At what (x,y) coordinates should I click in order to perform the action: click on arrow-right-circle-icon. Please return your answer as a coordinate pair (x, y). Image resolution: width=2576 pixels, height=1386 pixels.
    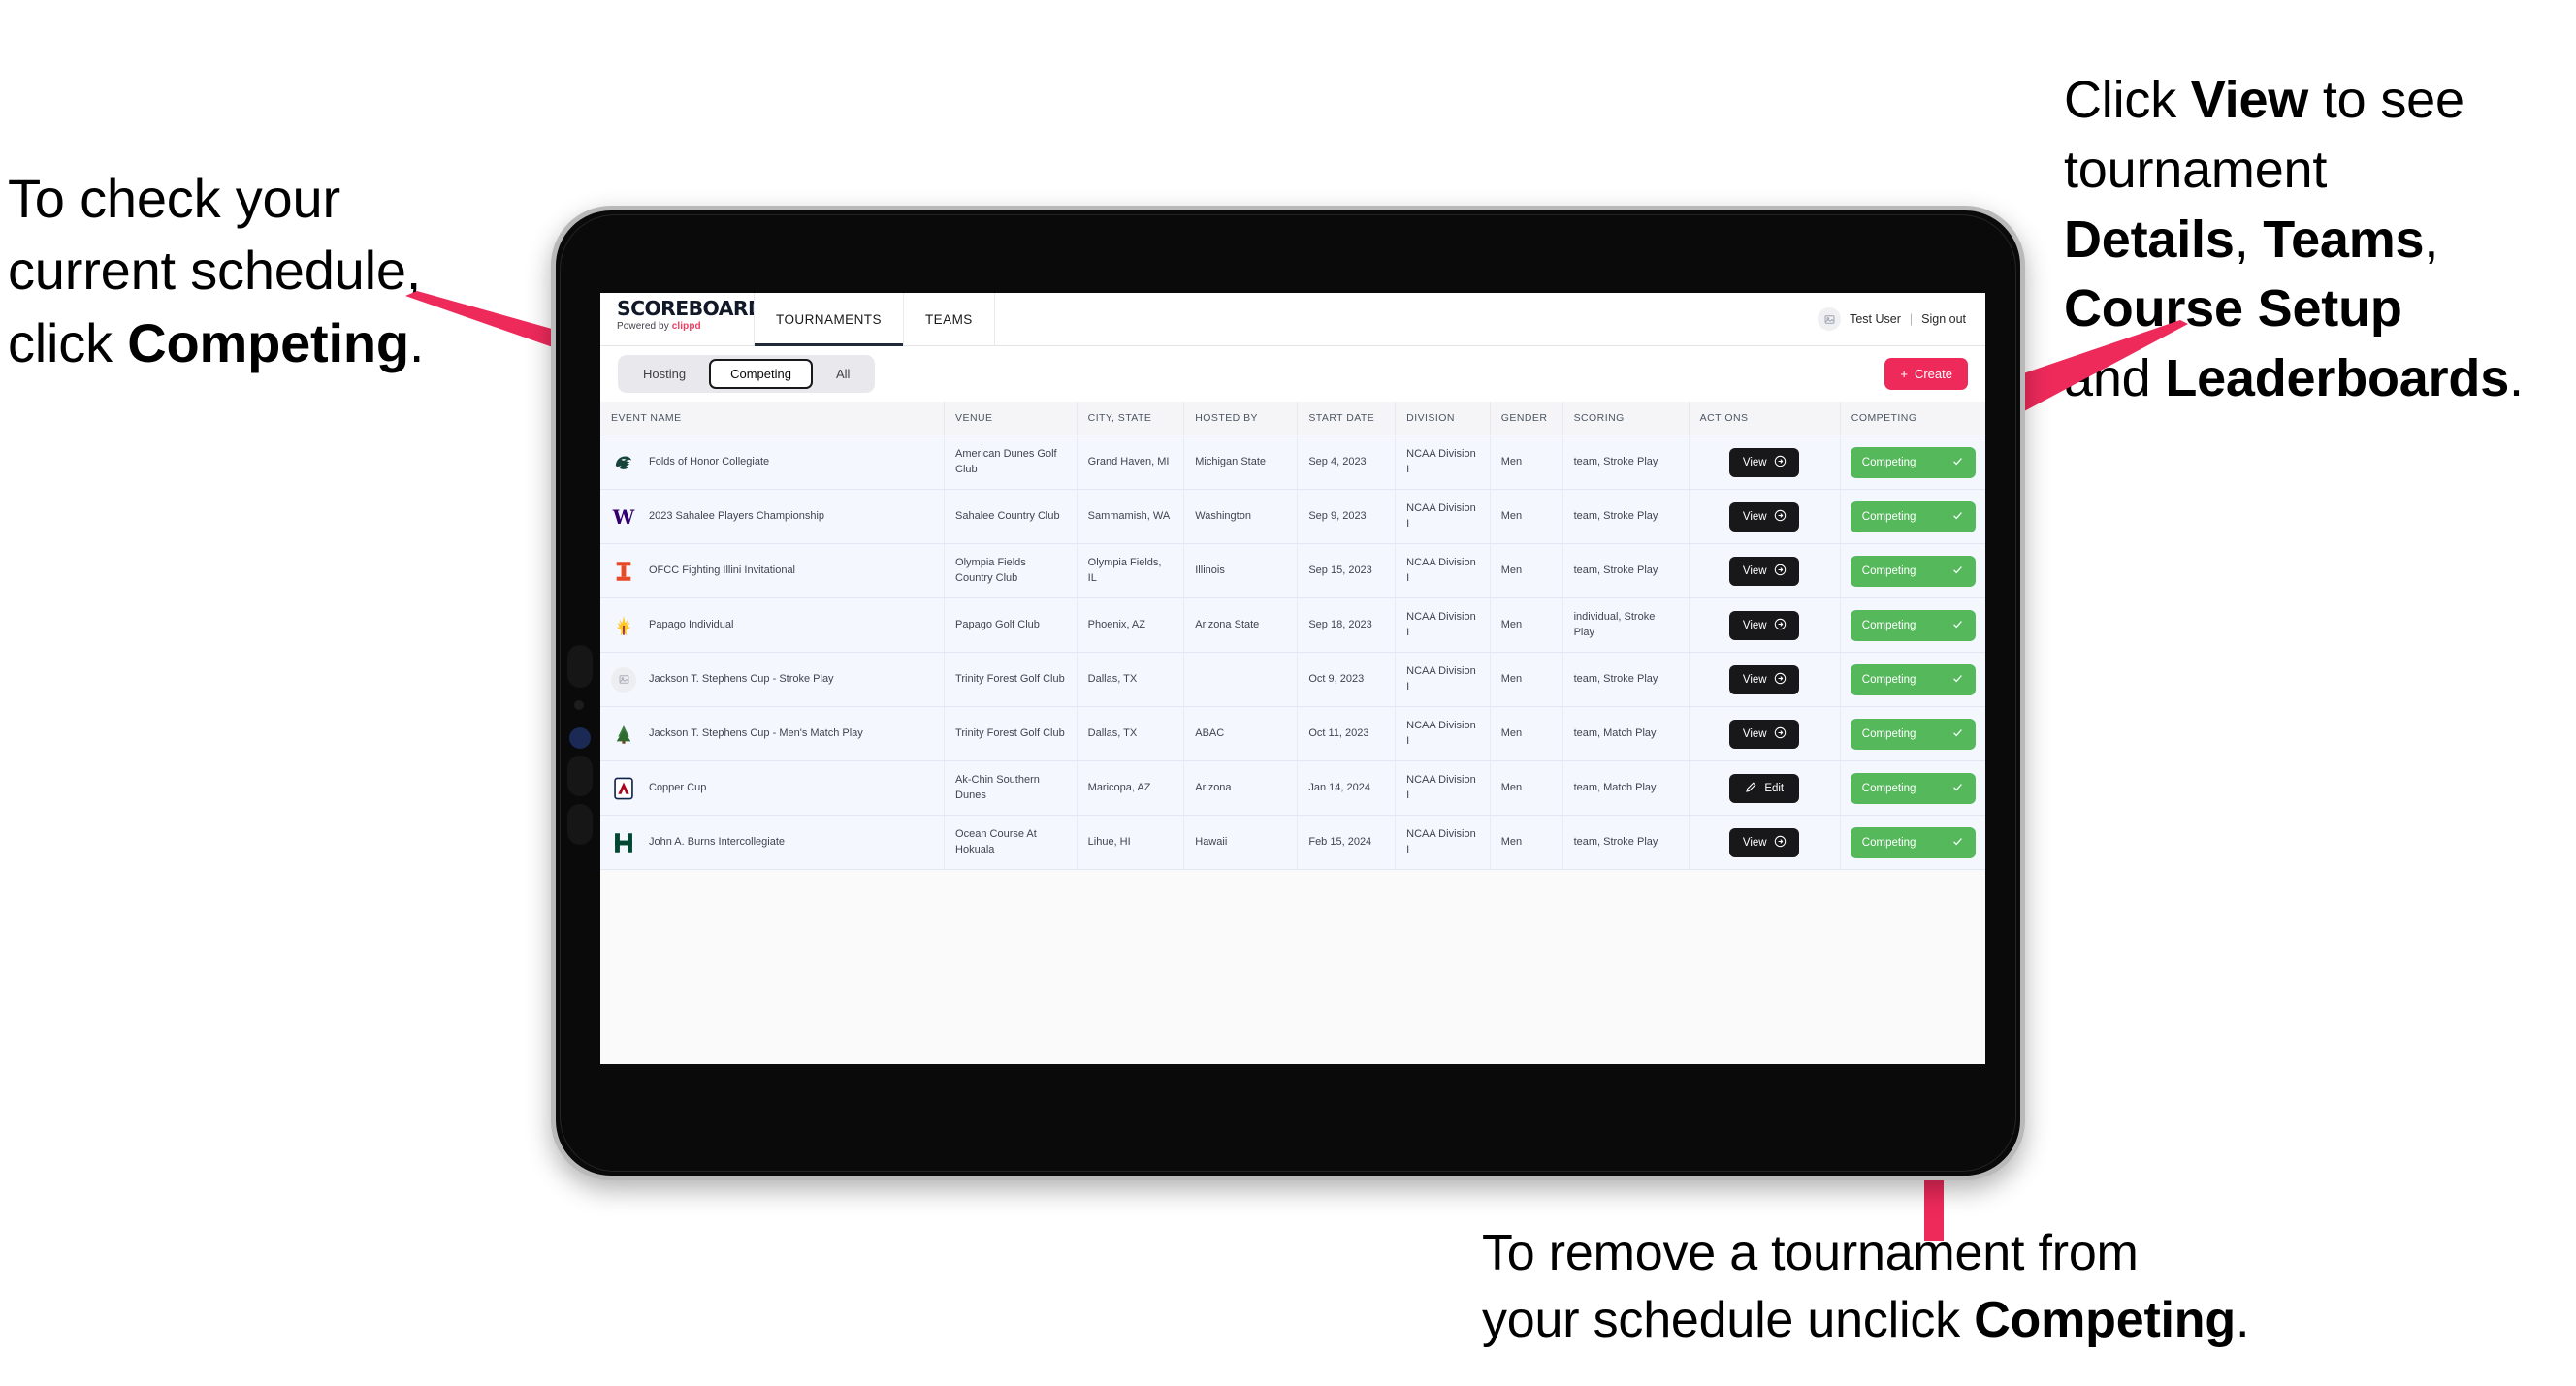
    Looking at the image, I should click on (1780, 734).